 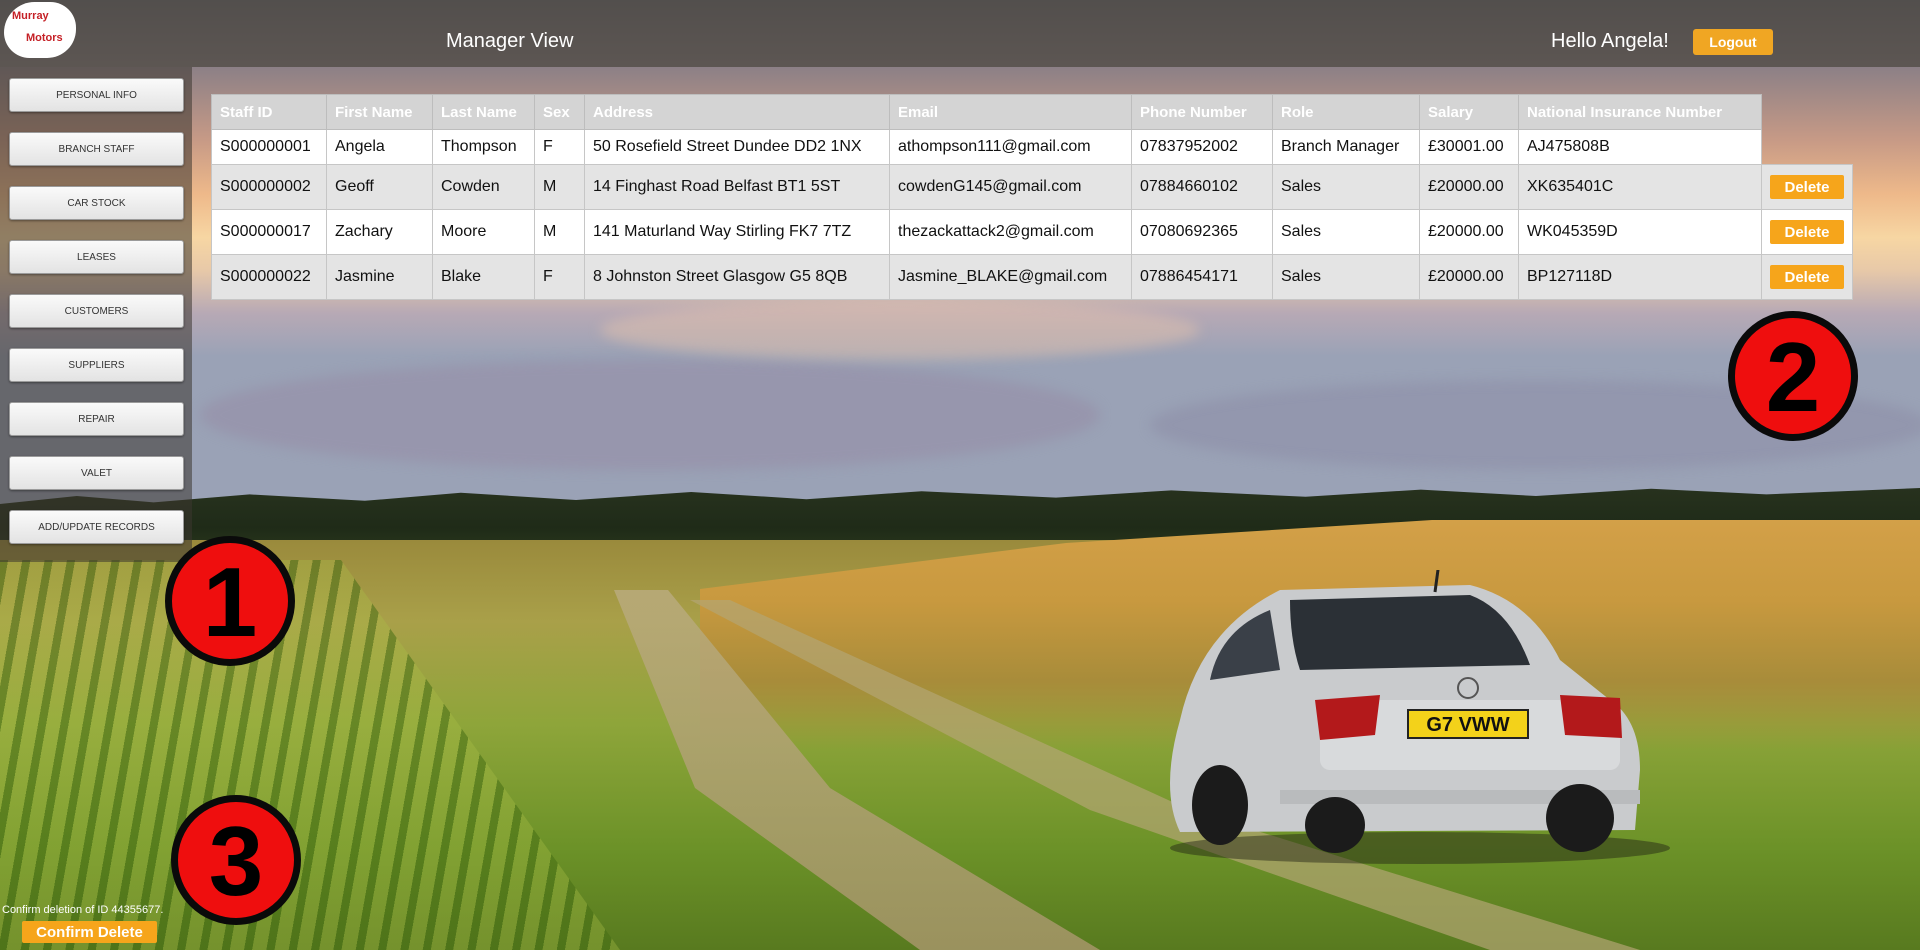 What do you see at coordinates (1640, 112) in the screenshot?
I see `column-header: National Insurance Number` at bounding box center [1640, 112].